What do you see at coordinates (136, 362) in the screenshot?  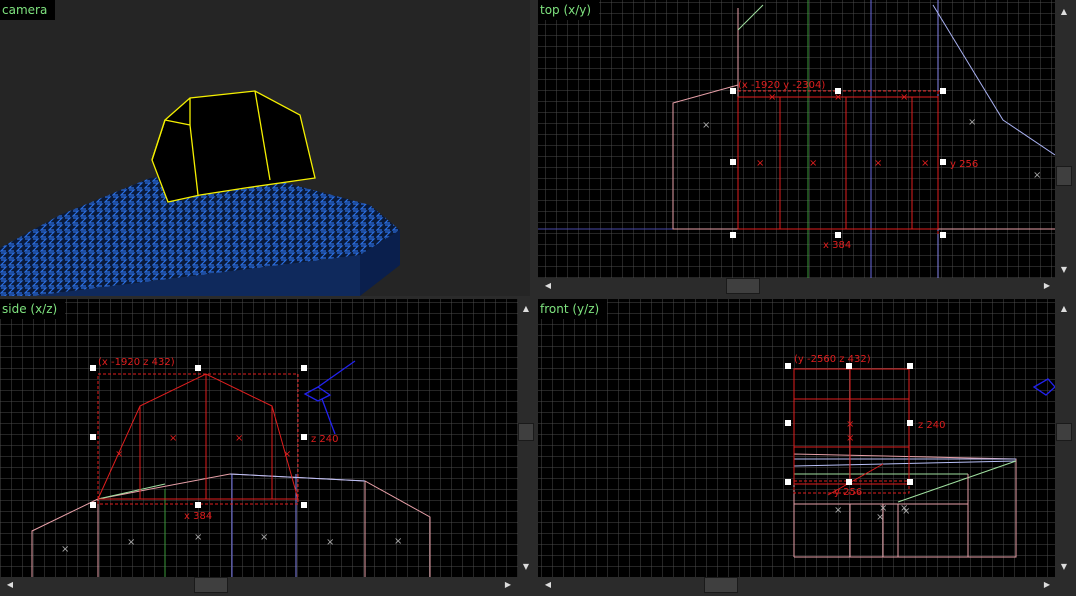 I see `side-origin-label: (x -1920 z 432)` at bounding box center [136, 362].